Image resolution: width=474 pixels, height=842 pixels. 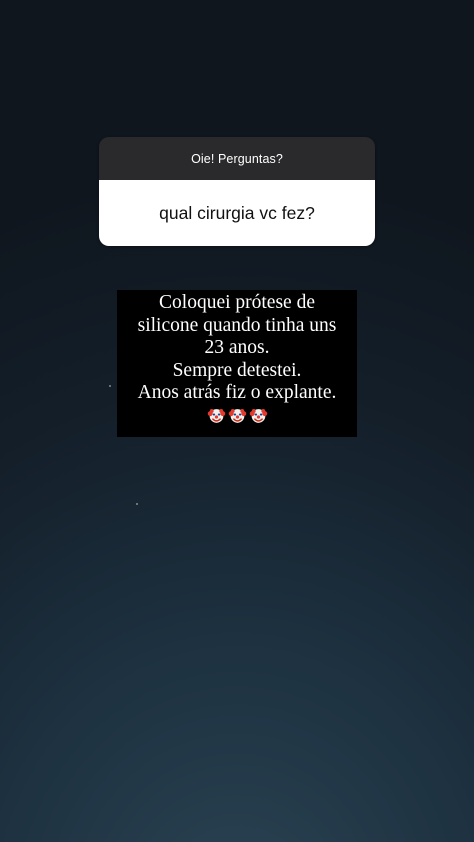 I want to click on question-sticker-title: Oie! Perguntas?, so click(x=237, y=158).